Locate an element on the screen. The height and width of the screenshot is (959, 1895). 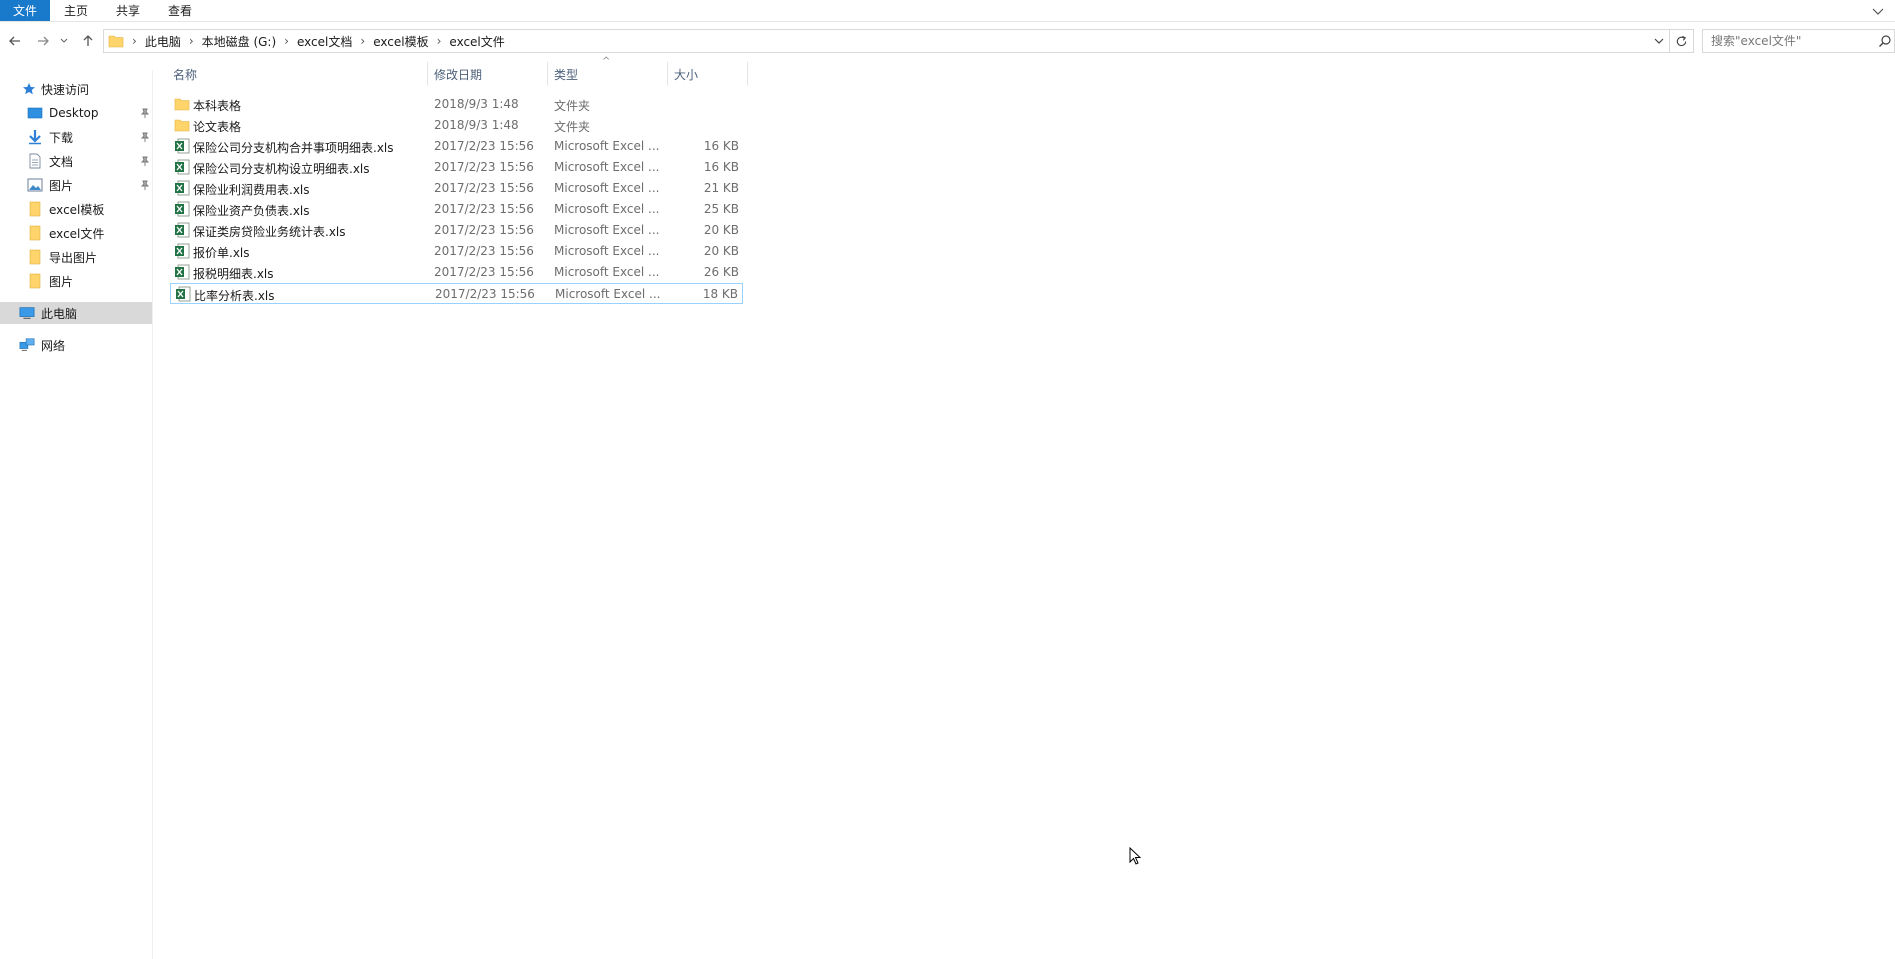
file-name: 保险公司分支机构合并事项明细表.xls is located at coordinates (293, 148).